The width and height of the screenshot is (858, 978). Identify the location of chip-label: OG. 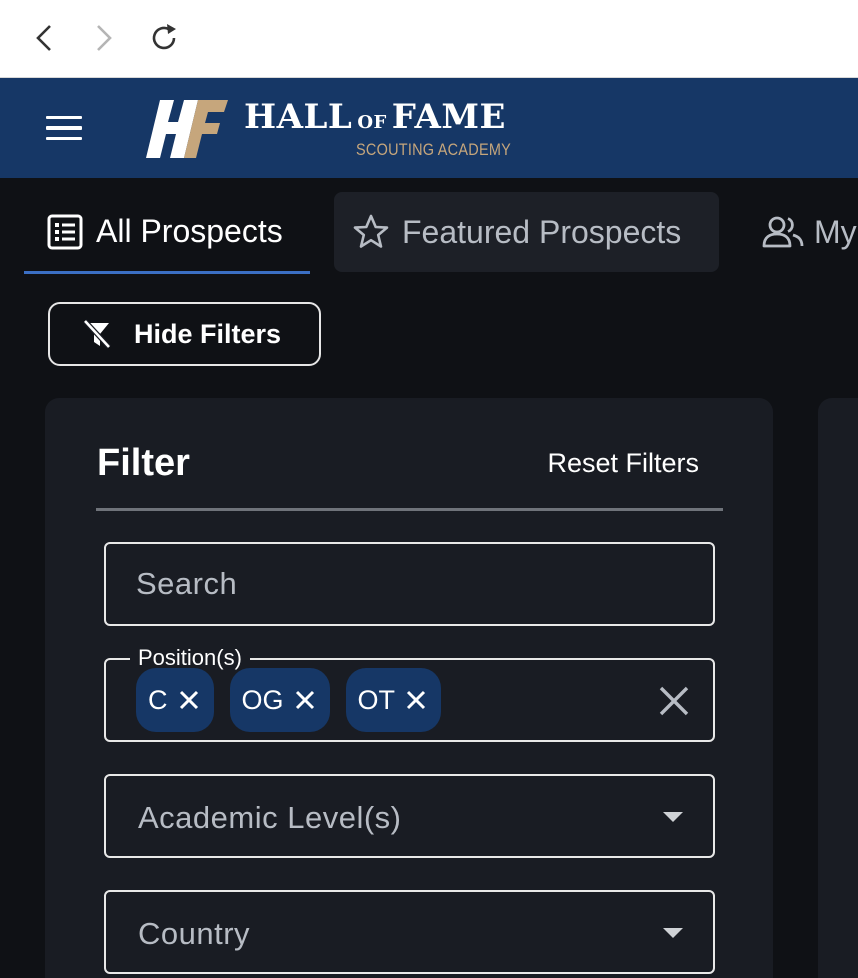
(262, 699).